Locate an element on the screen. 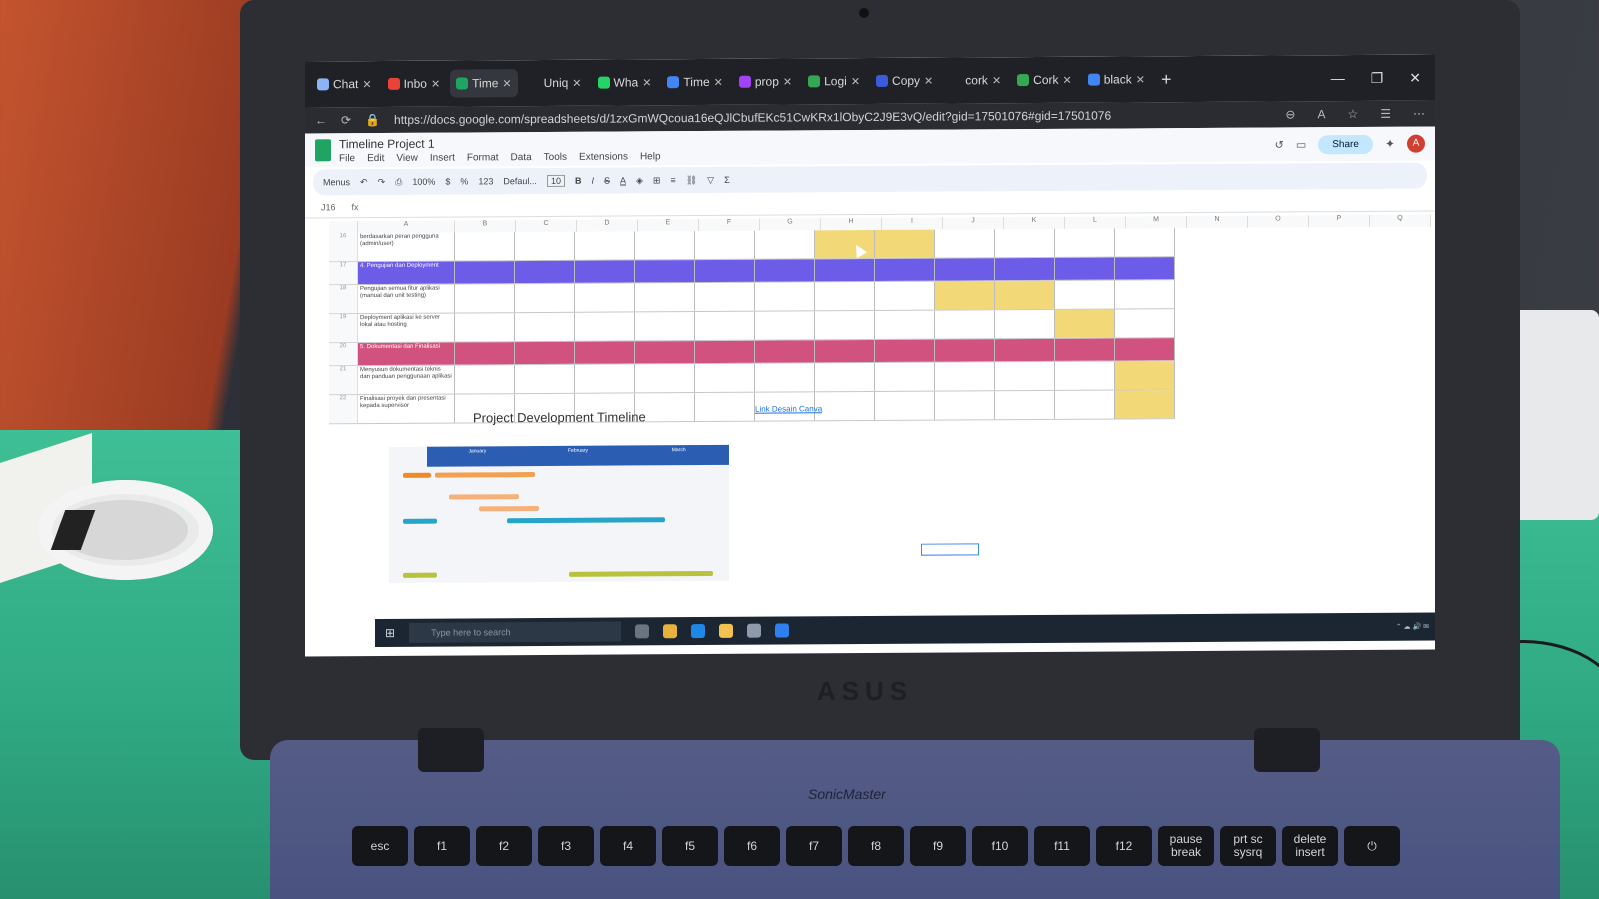  currency-button: $ is located at coordinates (447, 182).